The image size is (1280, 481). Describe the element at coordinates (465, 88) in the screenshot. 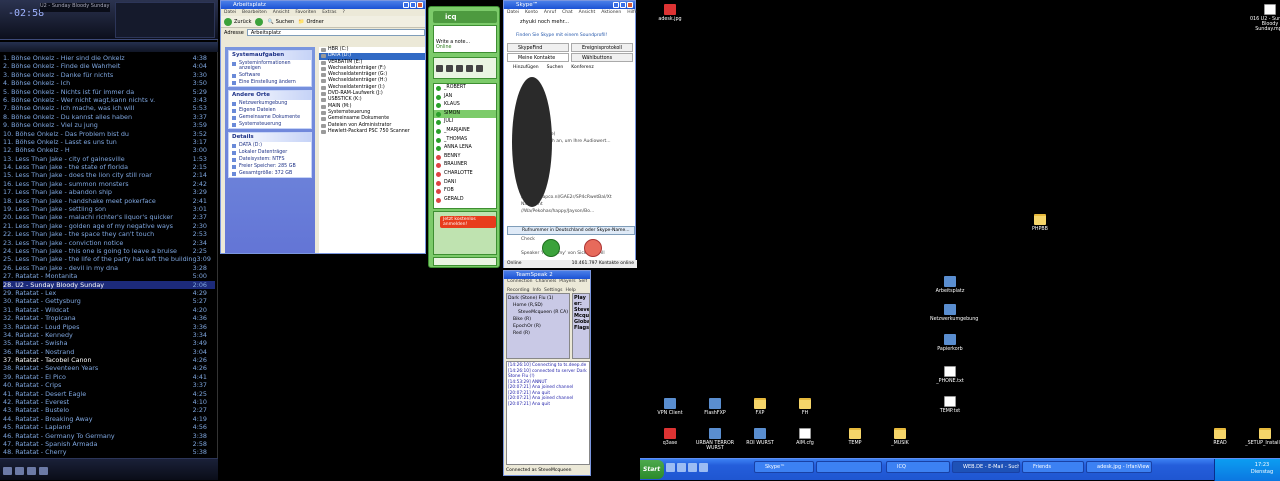

I see `icq-contact: _ROBERT` at that location.